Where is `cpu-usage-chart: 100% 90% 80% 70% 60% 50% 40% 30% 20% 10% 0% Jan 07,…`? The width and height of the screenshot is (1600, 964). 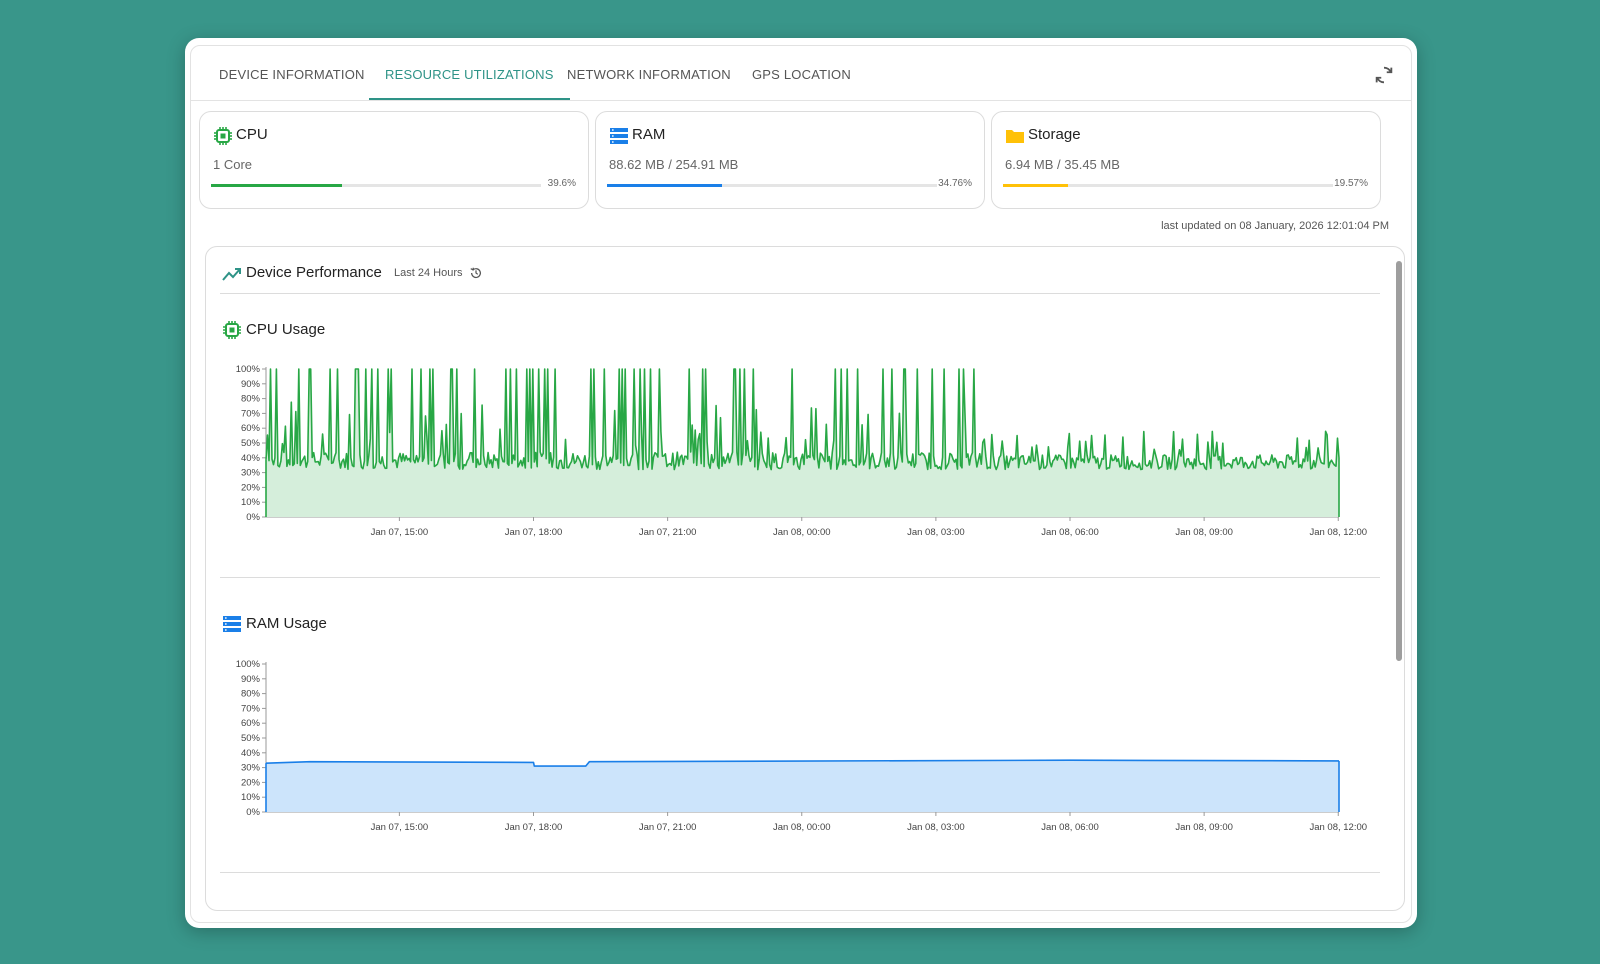 cpu-usage-chart: 100% 90% 80% 70% 60% 50% 40% 30% 20% 10% 0% Jan 07,… is located at coordinates (801, 451).